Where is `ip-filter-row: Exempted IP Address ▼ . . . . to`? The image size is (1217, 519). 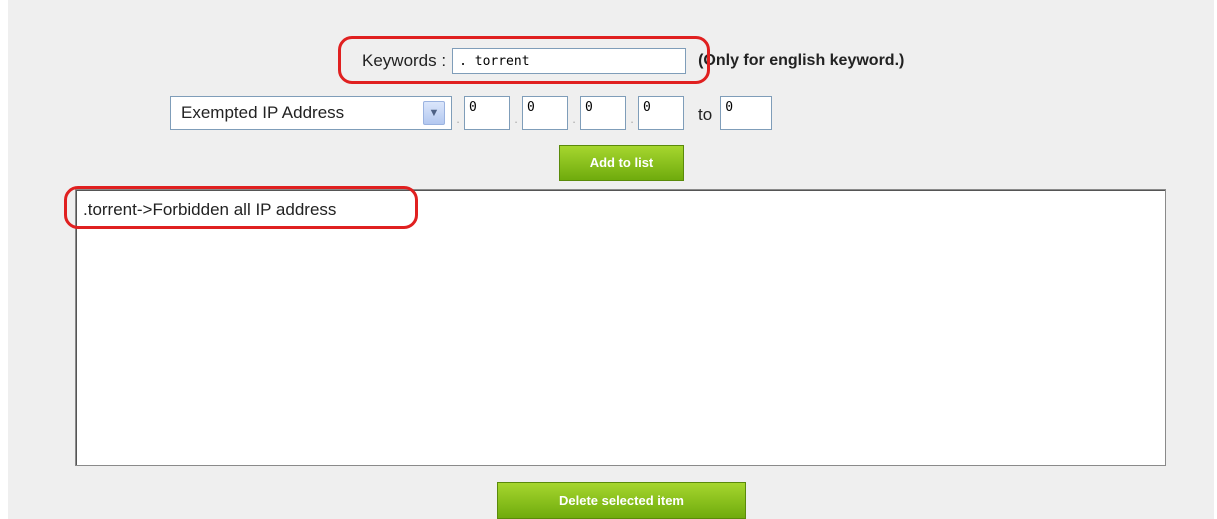 ip-filter-row: Exempted IP Address ▼ . . . . to is located at coordinates (471, 113).